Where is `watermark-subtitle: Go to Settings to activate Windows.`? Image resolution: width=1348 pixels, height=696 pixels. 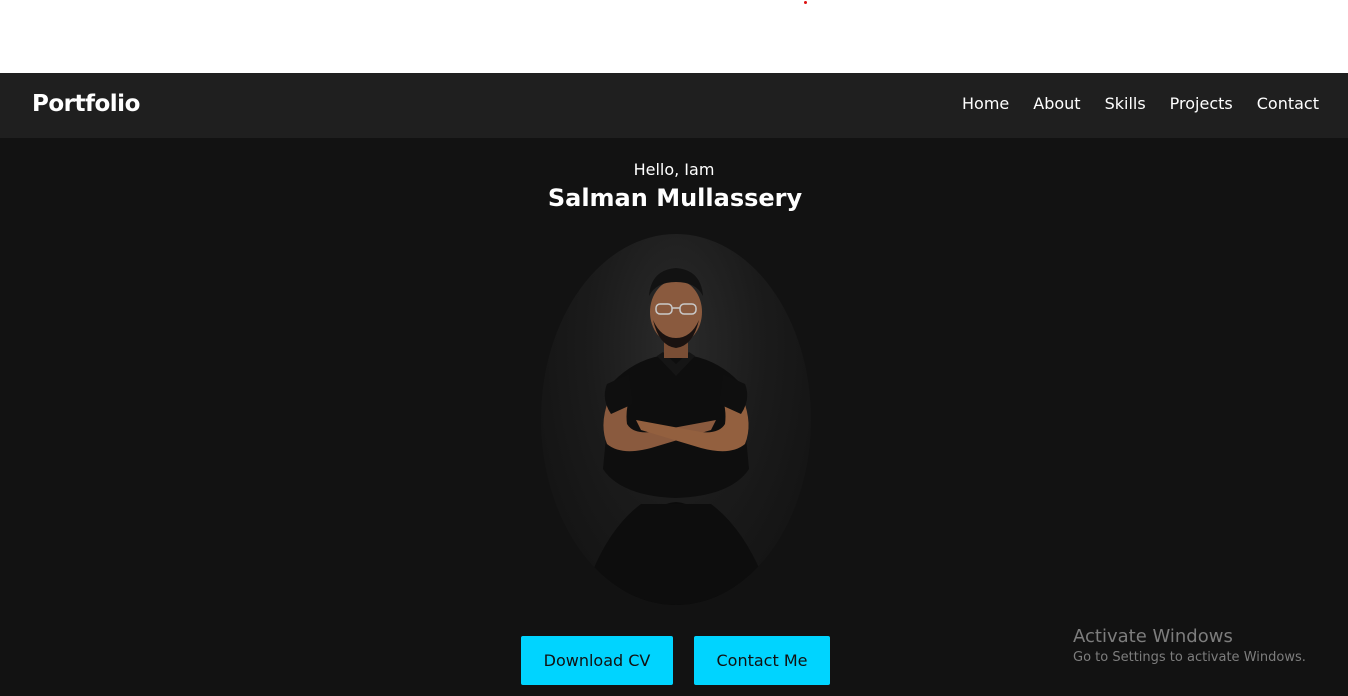 watermark-subtitle: Go to Settings to activate Windows. is located at coordinates (1189, 657).